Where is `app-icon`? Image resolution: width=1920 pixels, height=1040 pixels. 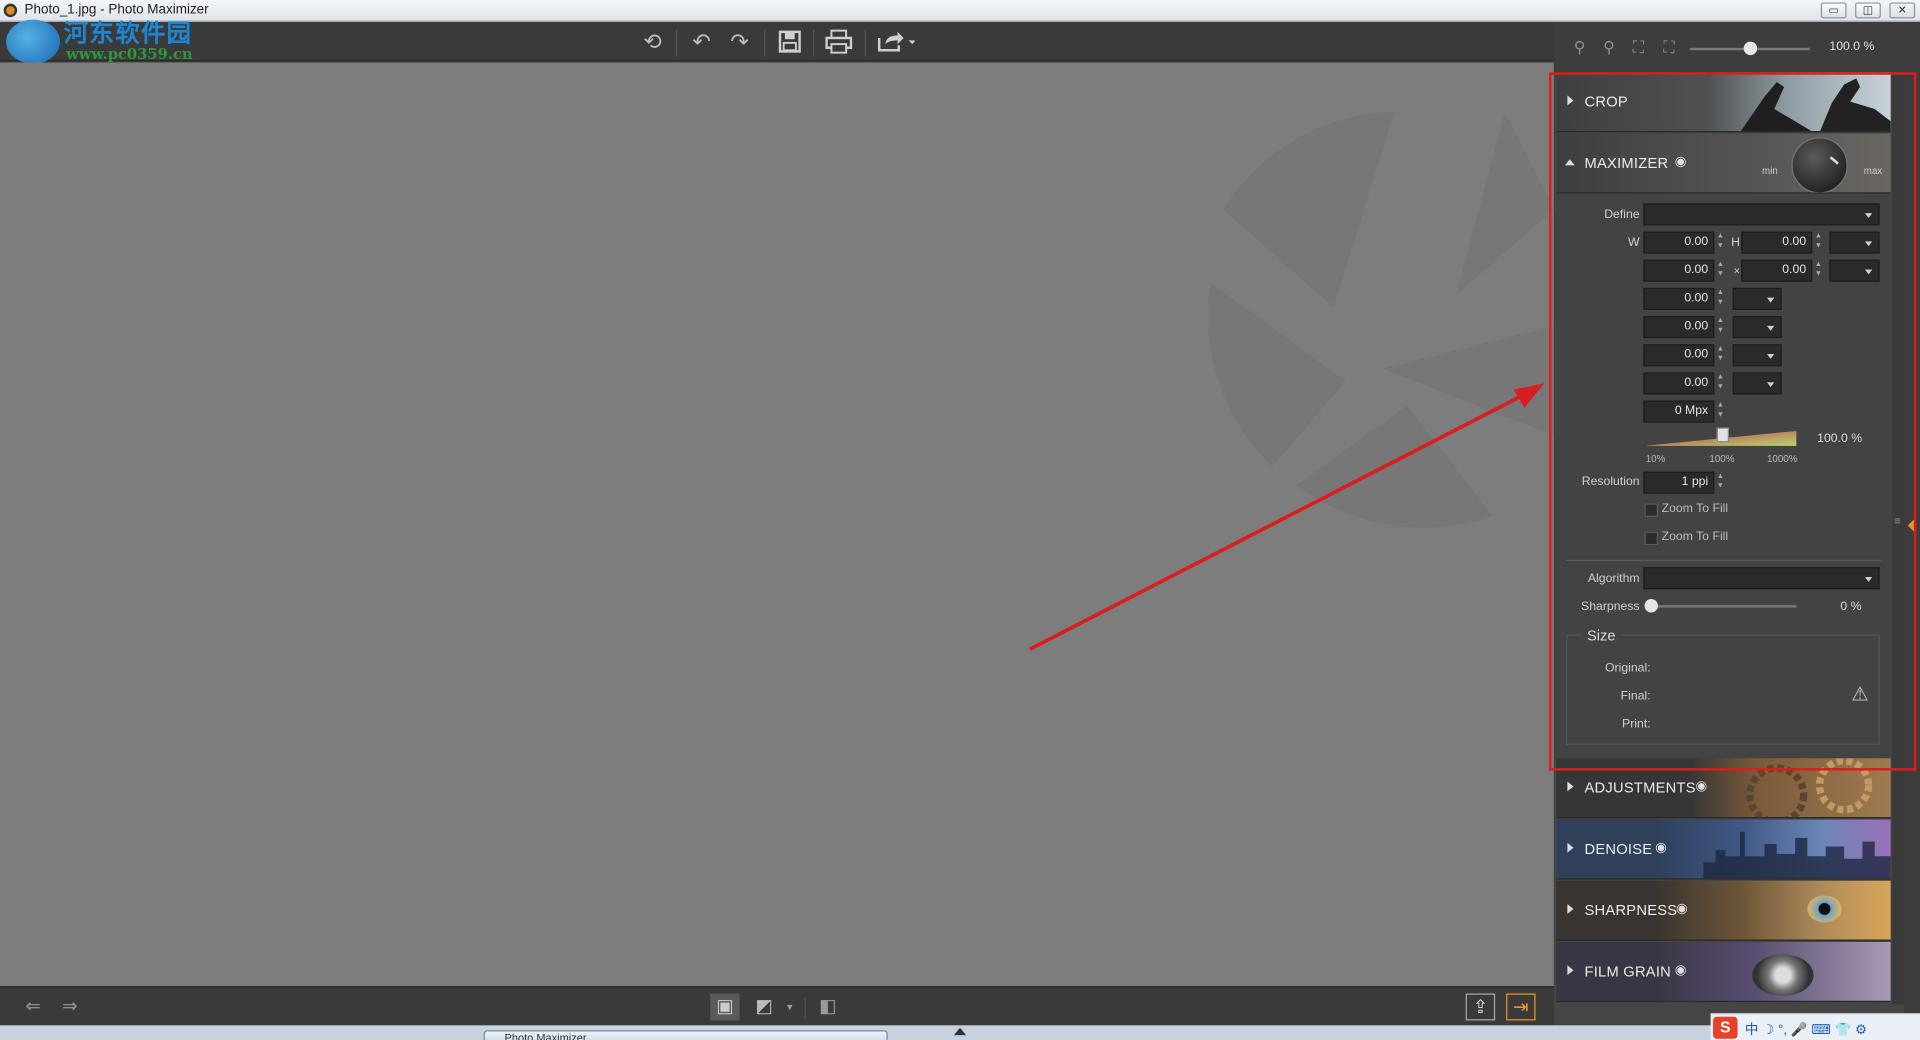
app-icon is located at coordinates (10, 10).